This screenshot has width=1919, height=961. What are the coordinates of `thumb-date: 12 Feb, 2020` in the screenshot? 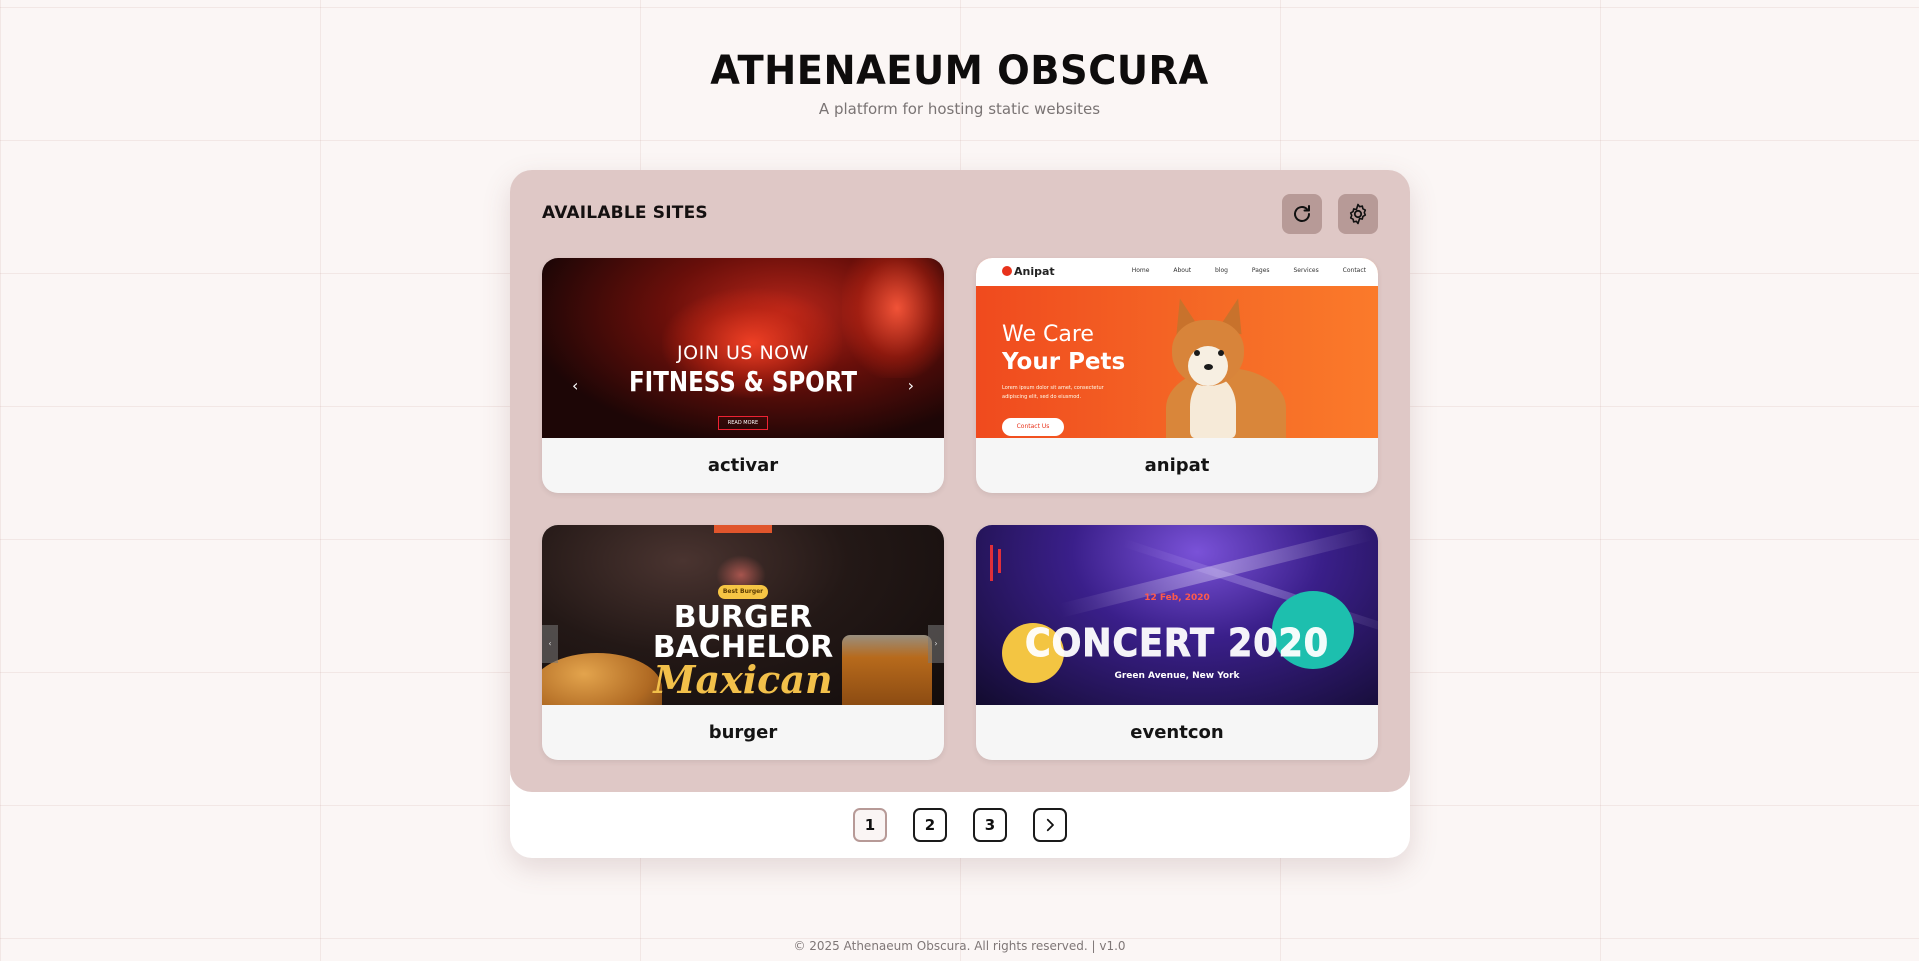 It's located at (1177, 598).